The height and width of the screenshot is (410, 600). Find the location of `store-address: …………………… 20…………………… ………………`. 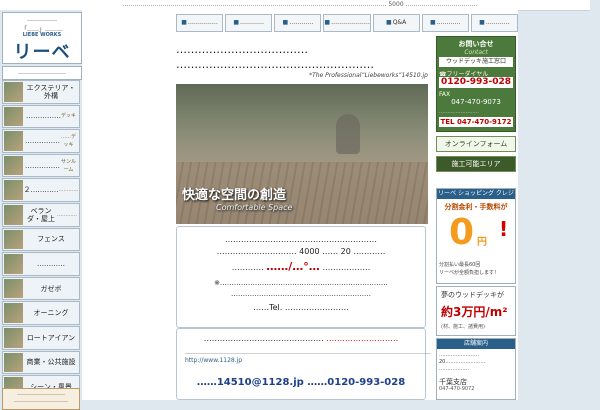

store-address: …………………… 20…………………… ……………… is located at coordinates (462, 362).